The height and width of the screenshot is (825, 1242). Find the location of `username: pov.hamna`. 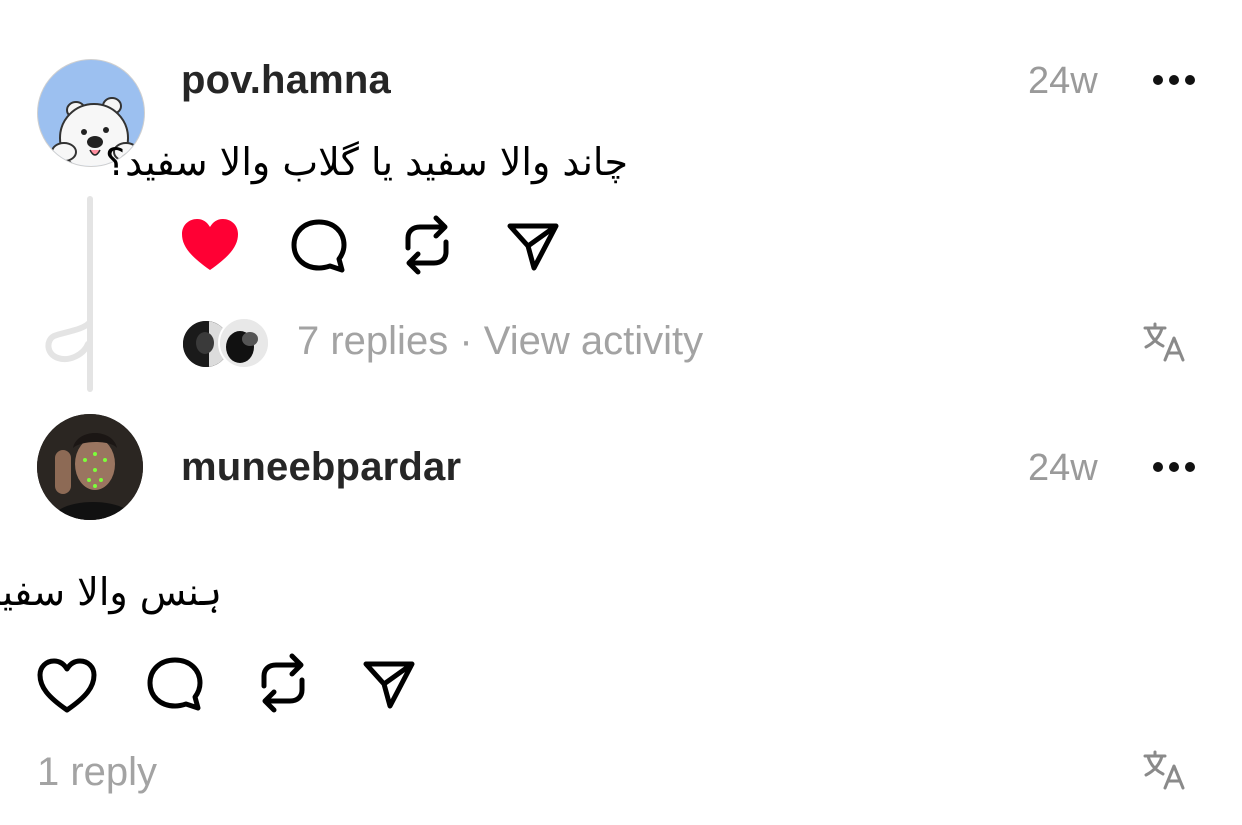

username: pov.hamna is located at coordinates (286, 80).